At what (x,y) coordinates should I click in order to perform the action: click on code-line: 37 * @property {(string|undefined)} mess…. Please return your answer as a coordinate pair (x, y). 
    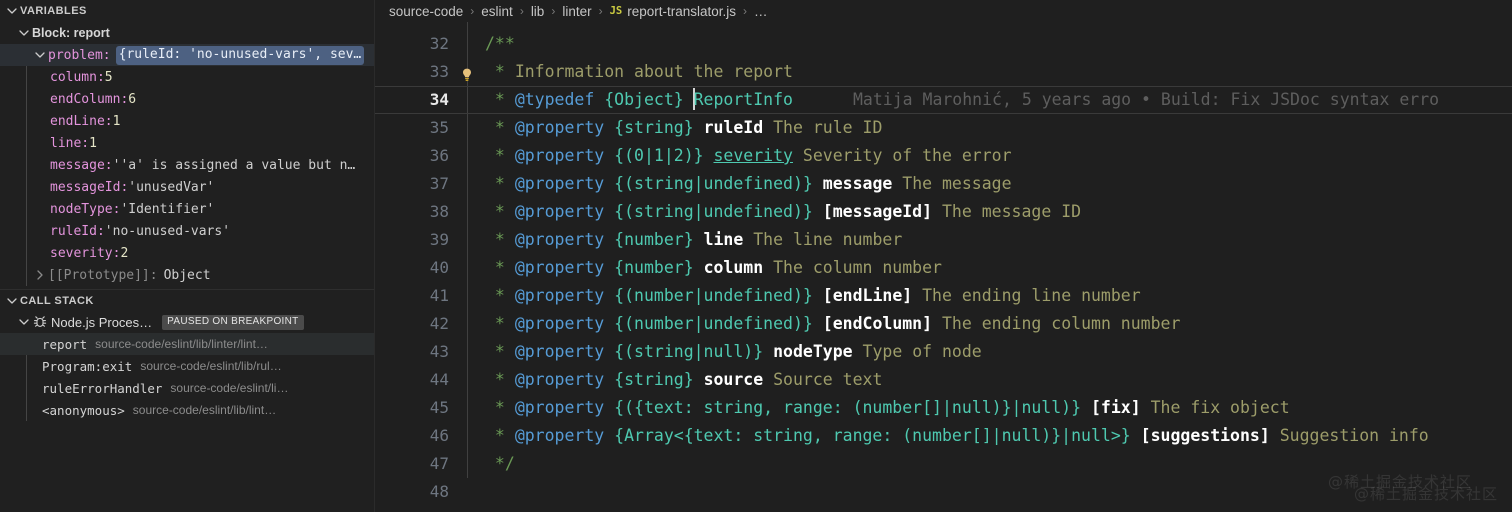
    Looking at the image, I should click on (943, 184).